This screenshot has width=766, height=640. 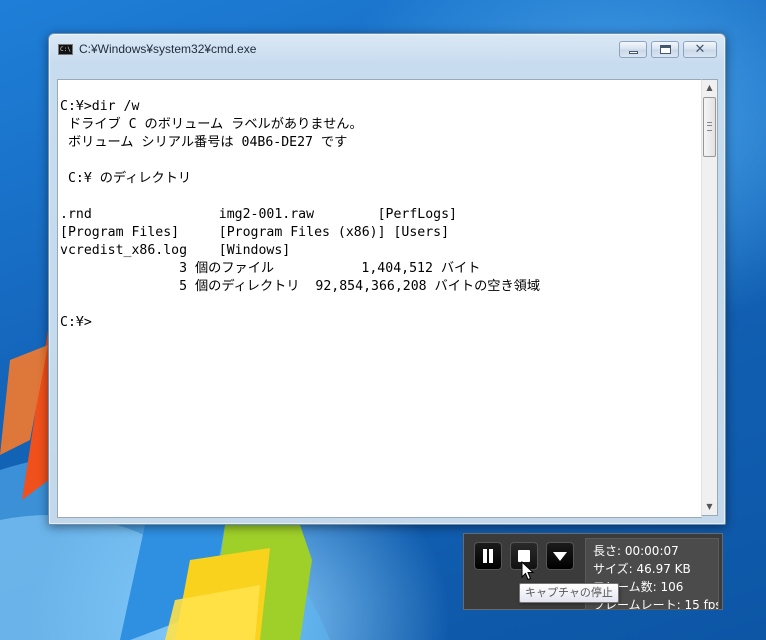 I want to click on maximize-icon, so click(x=665, y=49).